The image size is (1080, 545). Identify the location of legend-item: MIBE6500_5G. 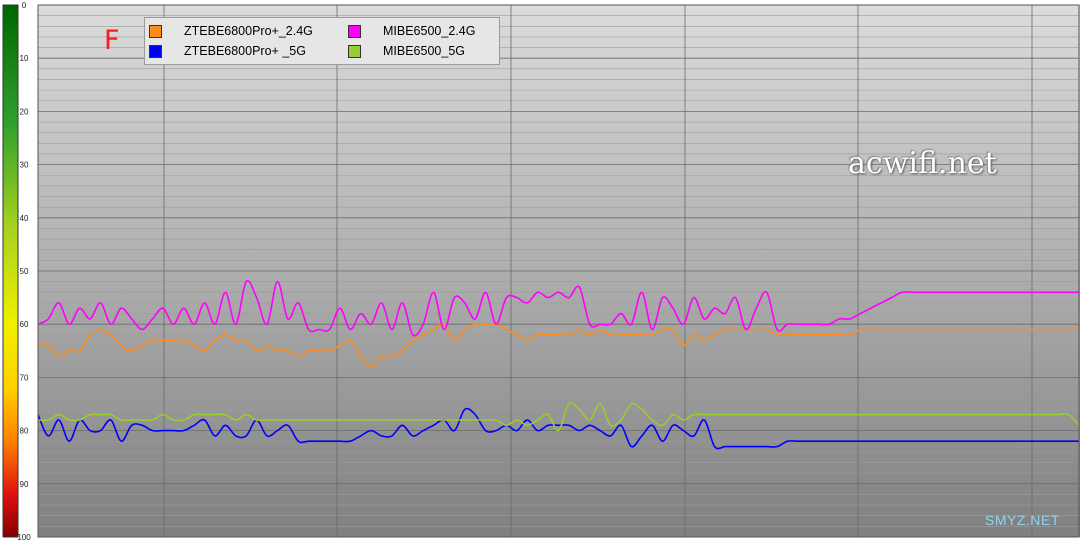
(406, 51).